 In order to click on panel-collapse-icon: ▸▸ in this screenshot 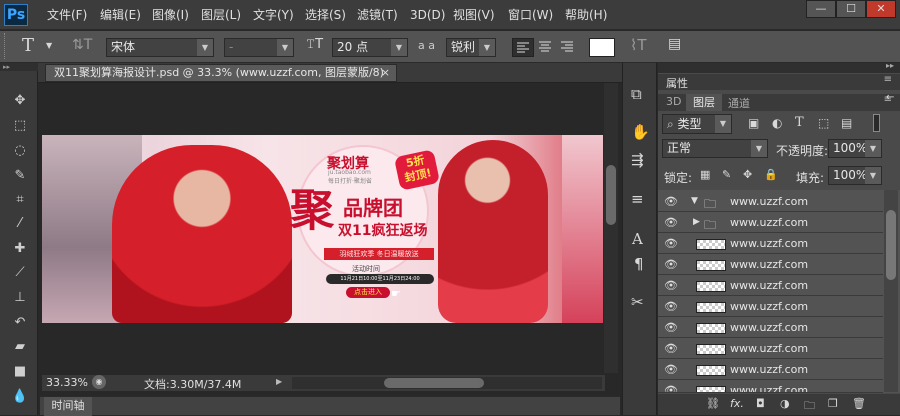, I will do `click(890, 65)`.